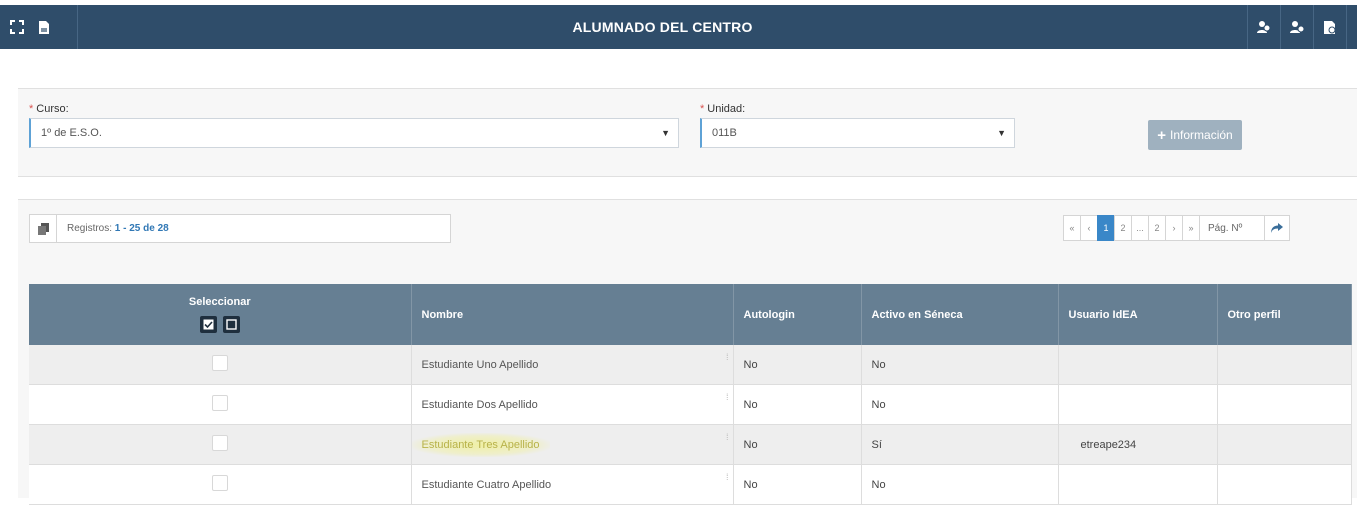  I want to click on pdf-icon, so click(44, 27).